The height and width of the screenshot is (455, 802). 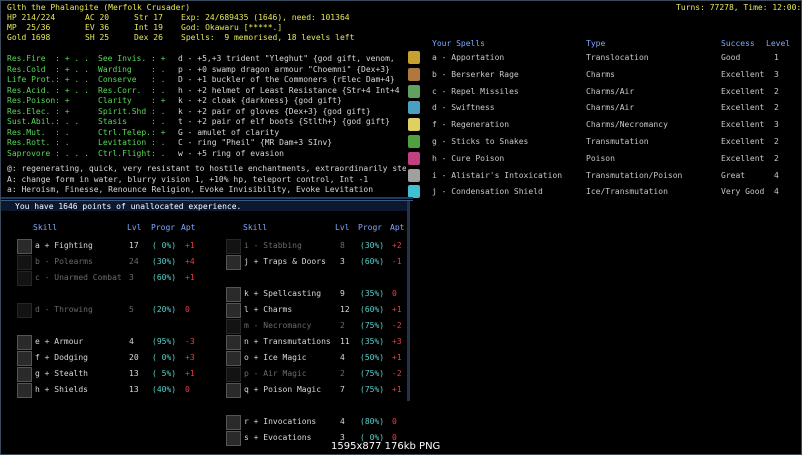 I want to click on spell-type: Transmutation, so click(x=617, y=141).